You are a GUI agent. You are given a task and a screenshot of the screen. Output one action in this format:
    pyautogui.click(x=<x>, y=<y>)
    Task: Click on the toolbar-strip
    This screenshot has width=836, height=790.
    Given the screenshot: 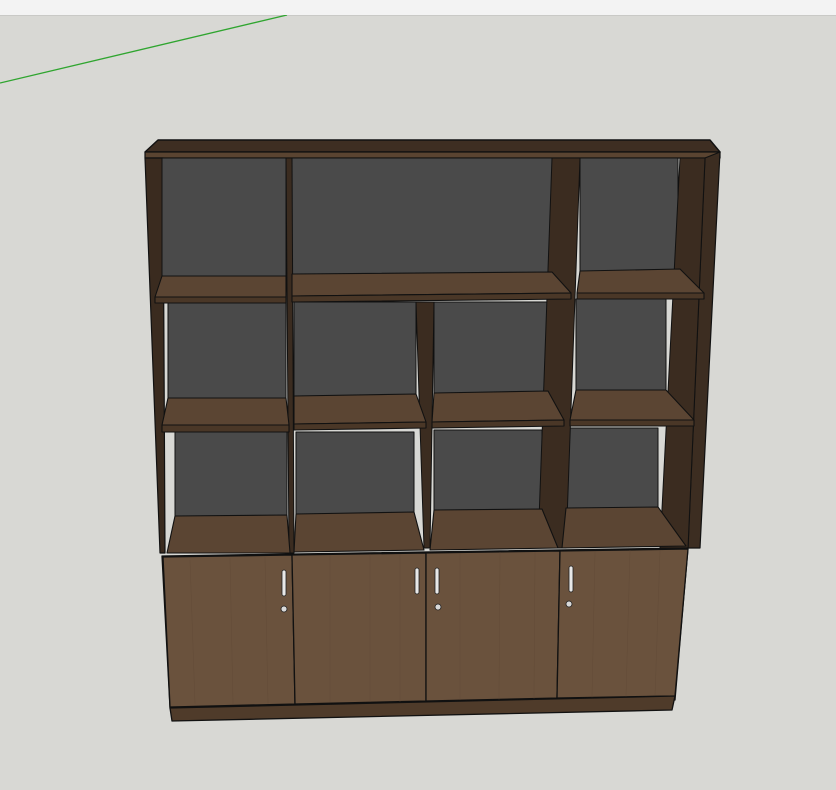 What is the action you would take?
    pyautogui.click(x=418, y=8)
    